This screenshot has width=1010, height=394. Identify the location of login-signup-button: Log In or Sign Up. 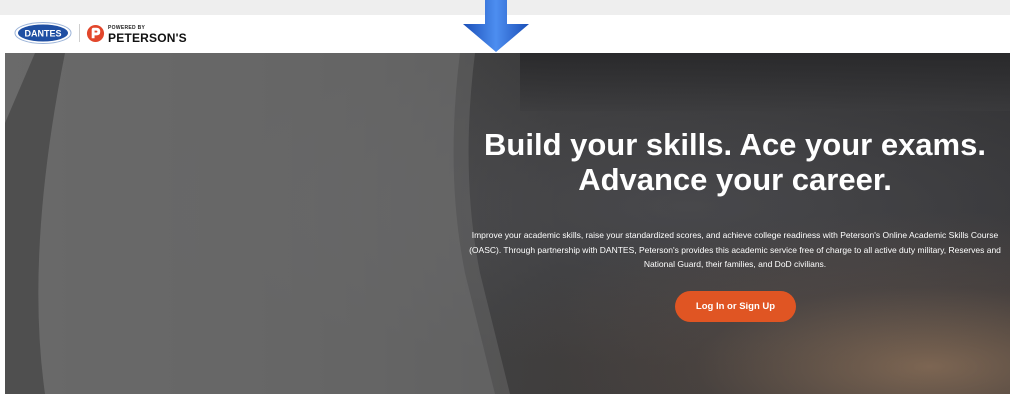
(735, 306).